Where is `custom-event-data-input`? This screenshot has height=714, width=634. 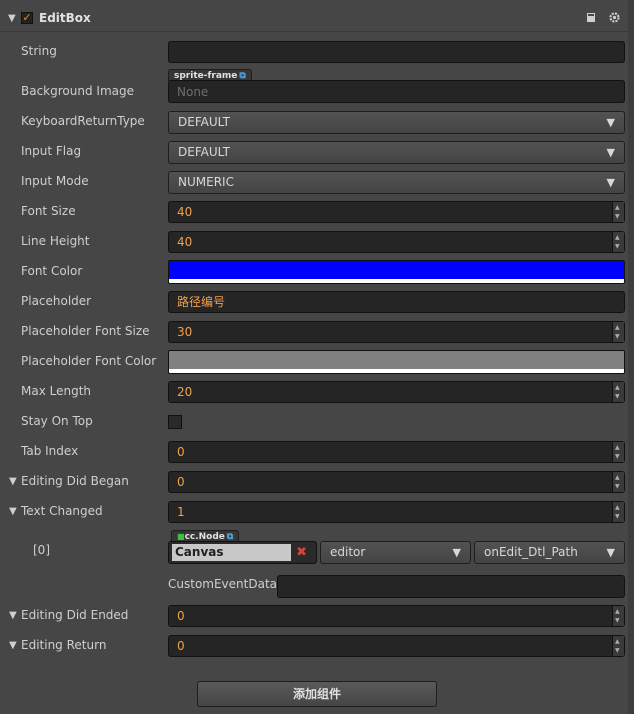
custom-event-data-input is located at coordinates (451, 586).